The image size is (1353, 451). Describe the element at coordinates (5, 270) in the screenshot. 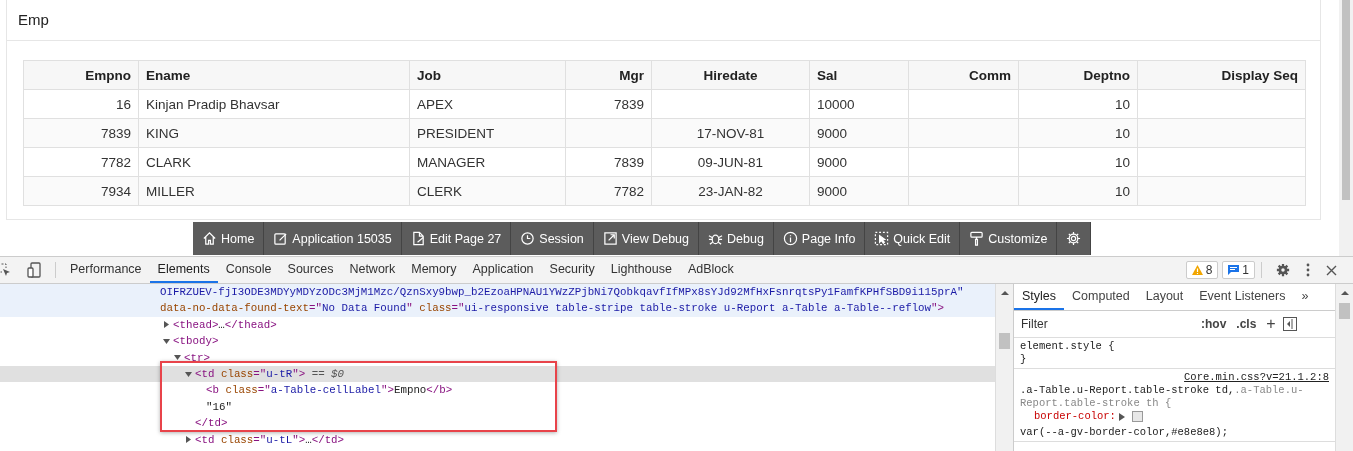

I see `inspect-icon` at that location.